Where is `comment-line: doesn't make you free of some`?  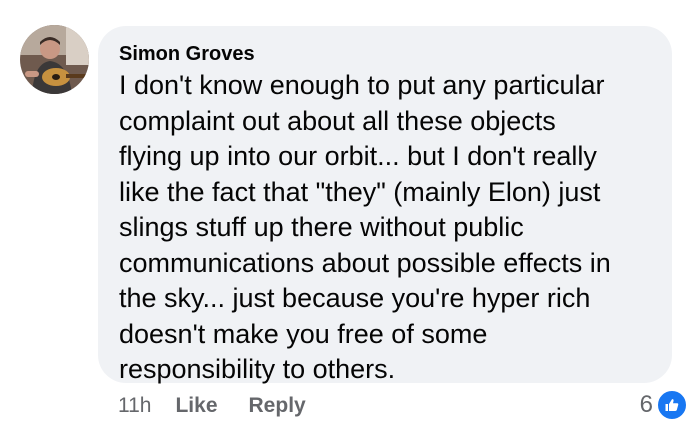
comment-line: doesn't make you free of some is located at coordinates (303, 333).